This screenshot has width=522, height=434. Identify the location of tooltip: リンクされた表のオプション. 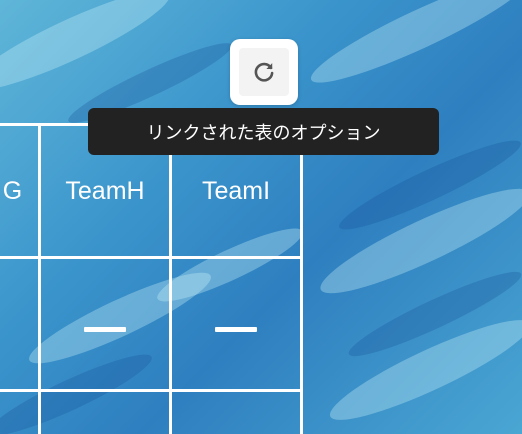
(263, 131).